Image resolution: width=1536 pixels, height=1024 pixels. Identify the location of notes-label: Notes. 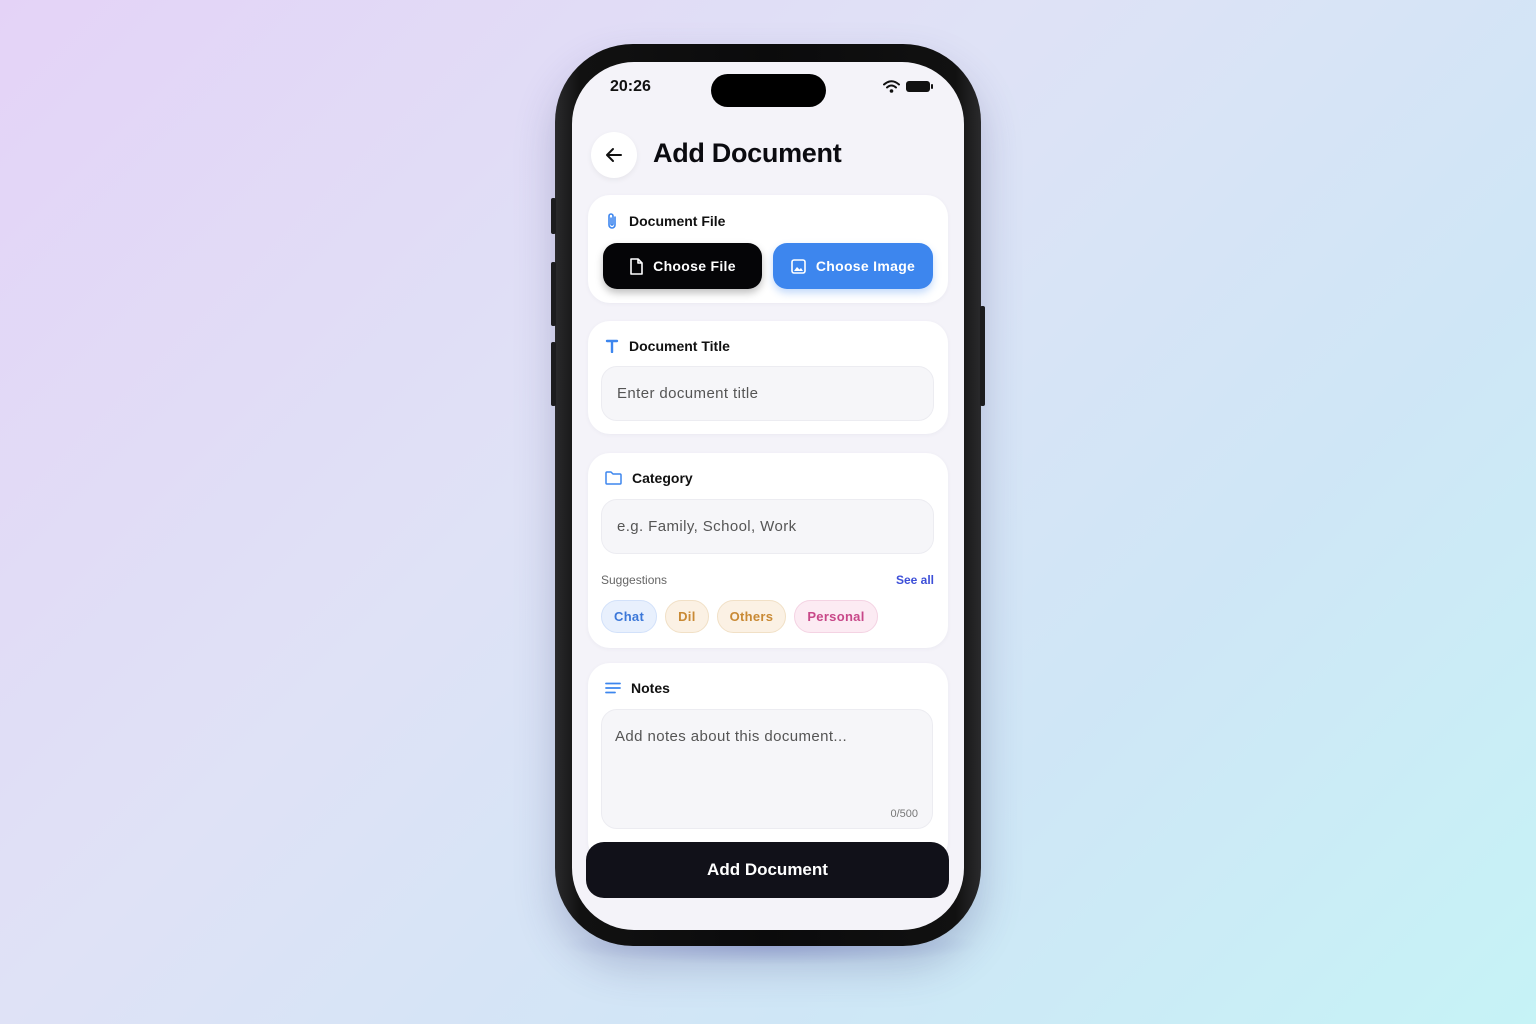
(650, 688).